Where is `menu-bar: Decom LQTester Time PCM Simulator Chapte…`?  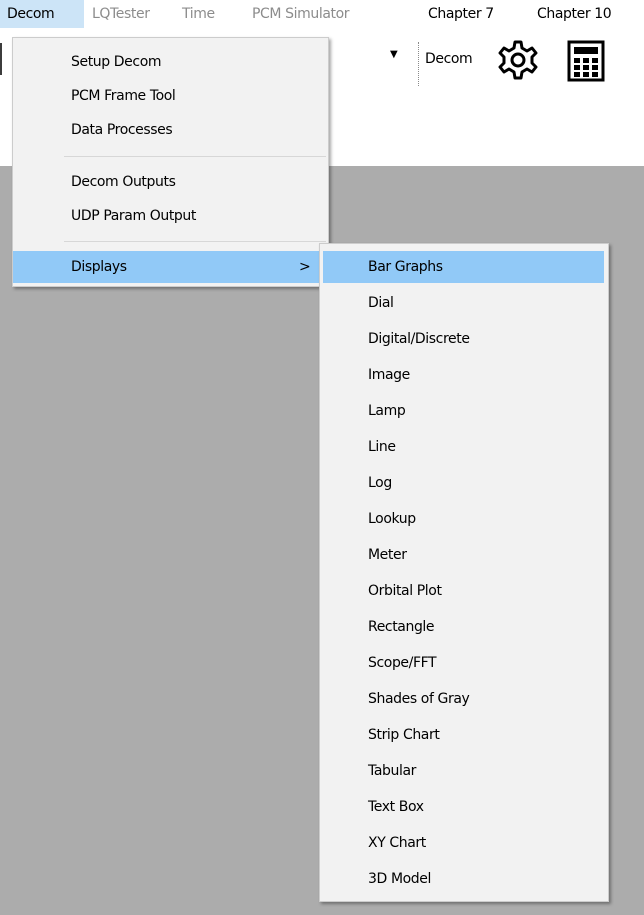 menu-bar: Decom LQTester Time PCM Simulator Chapte… is located at coordinates (322, 14).